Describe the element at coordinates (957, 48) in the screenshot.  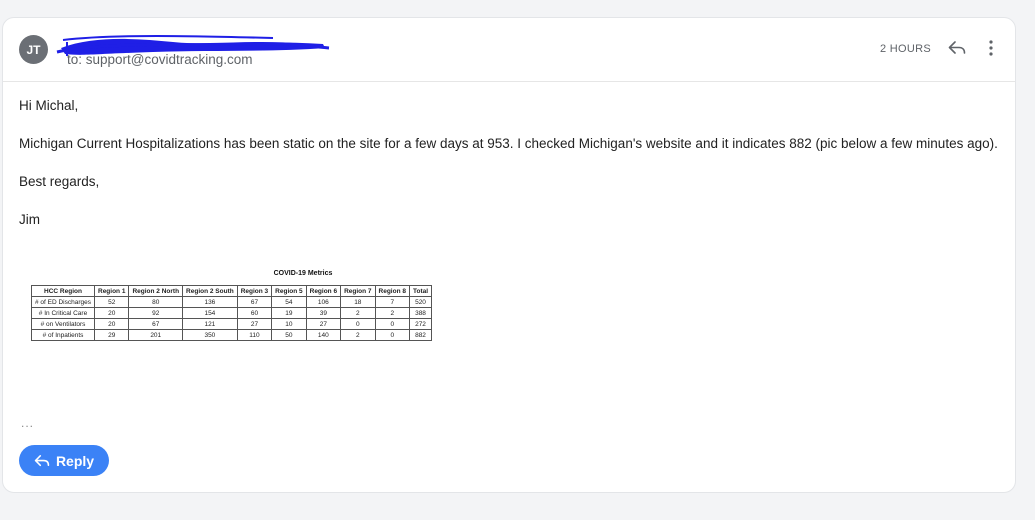
I see `reply-icon` at that location.